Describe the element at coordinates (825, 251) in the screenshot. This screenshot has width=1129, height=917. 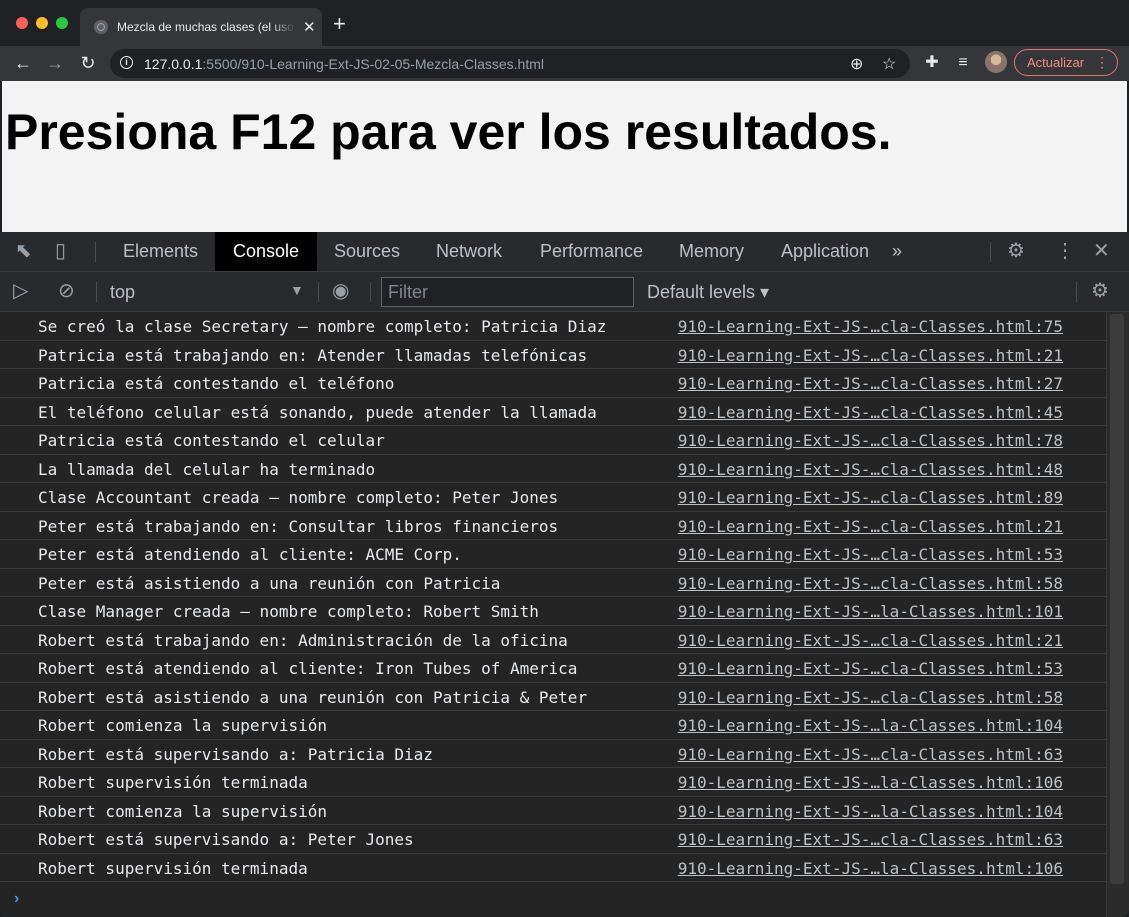
I see `tab-application: Application` at that location.